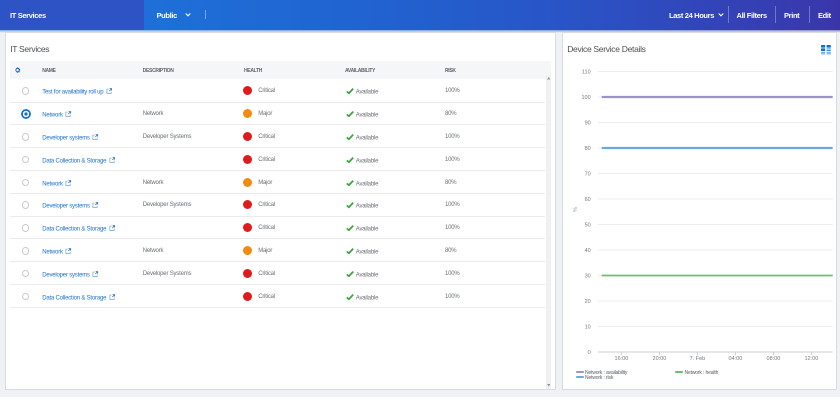  I want to click on svg-text: 20, so click(588, 302).